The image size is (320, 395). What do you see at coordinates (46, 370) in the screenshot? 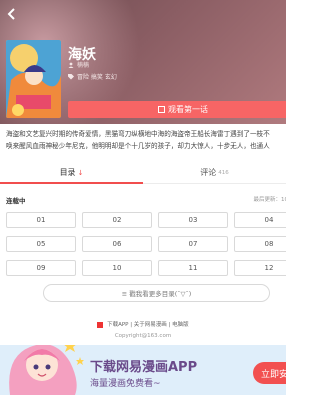
I see `mascot-illustration` at bounding box center [46, 370].